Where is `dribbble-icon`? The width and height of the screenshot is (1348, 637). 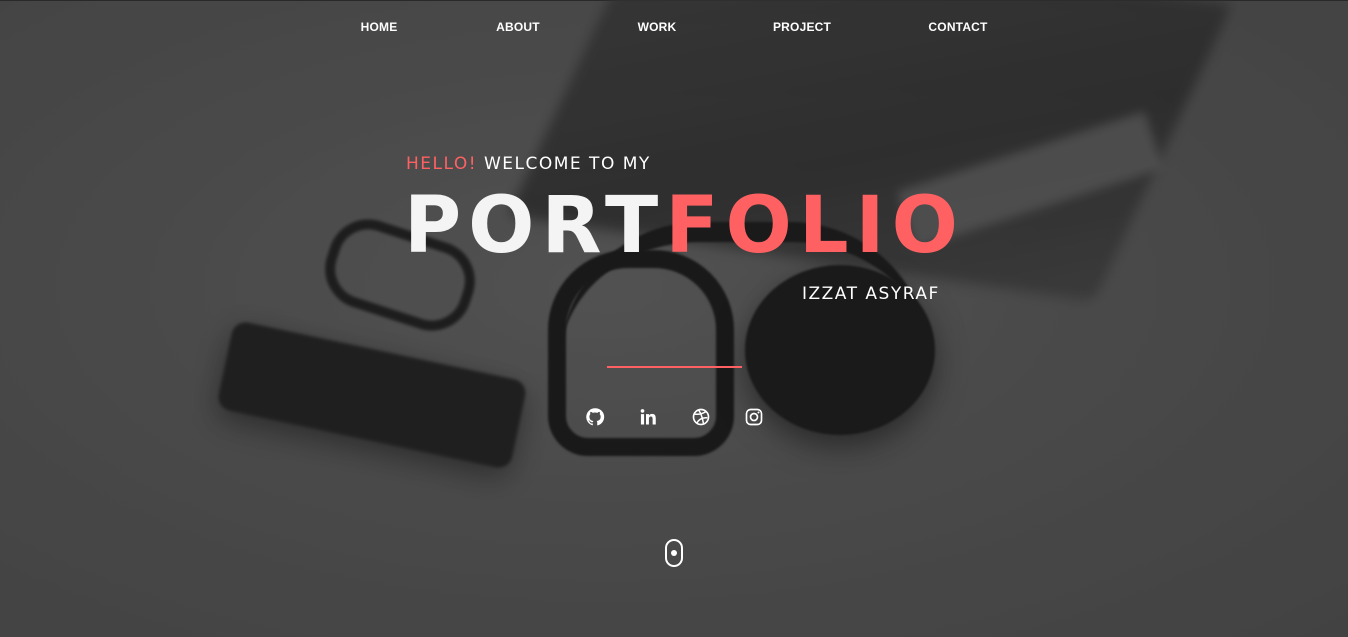 dribbble-icon is located at coordinates (701, 419).